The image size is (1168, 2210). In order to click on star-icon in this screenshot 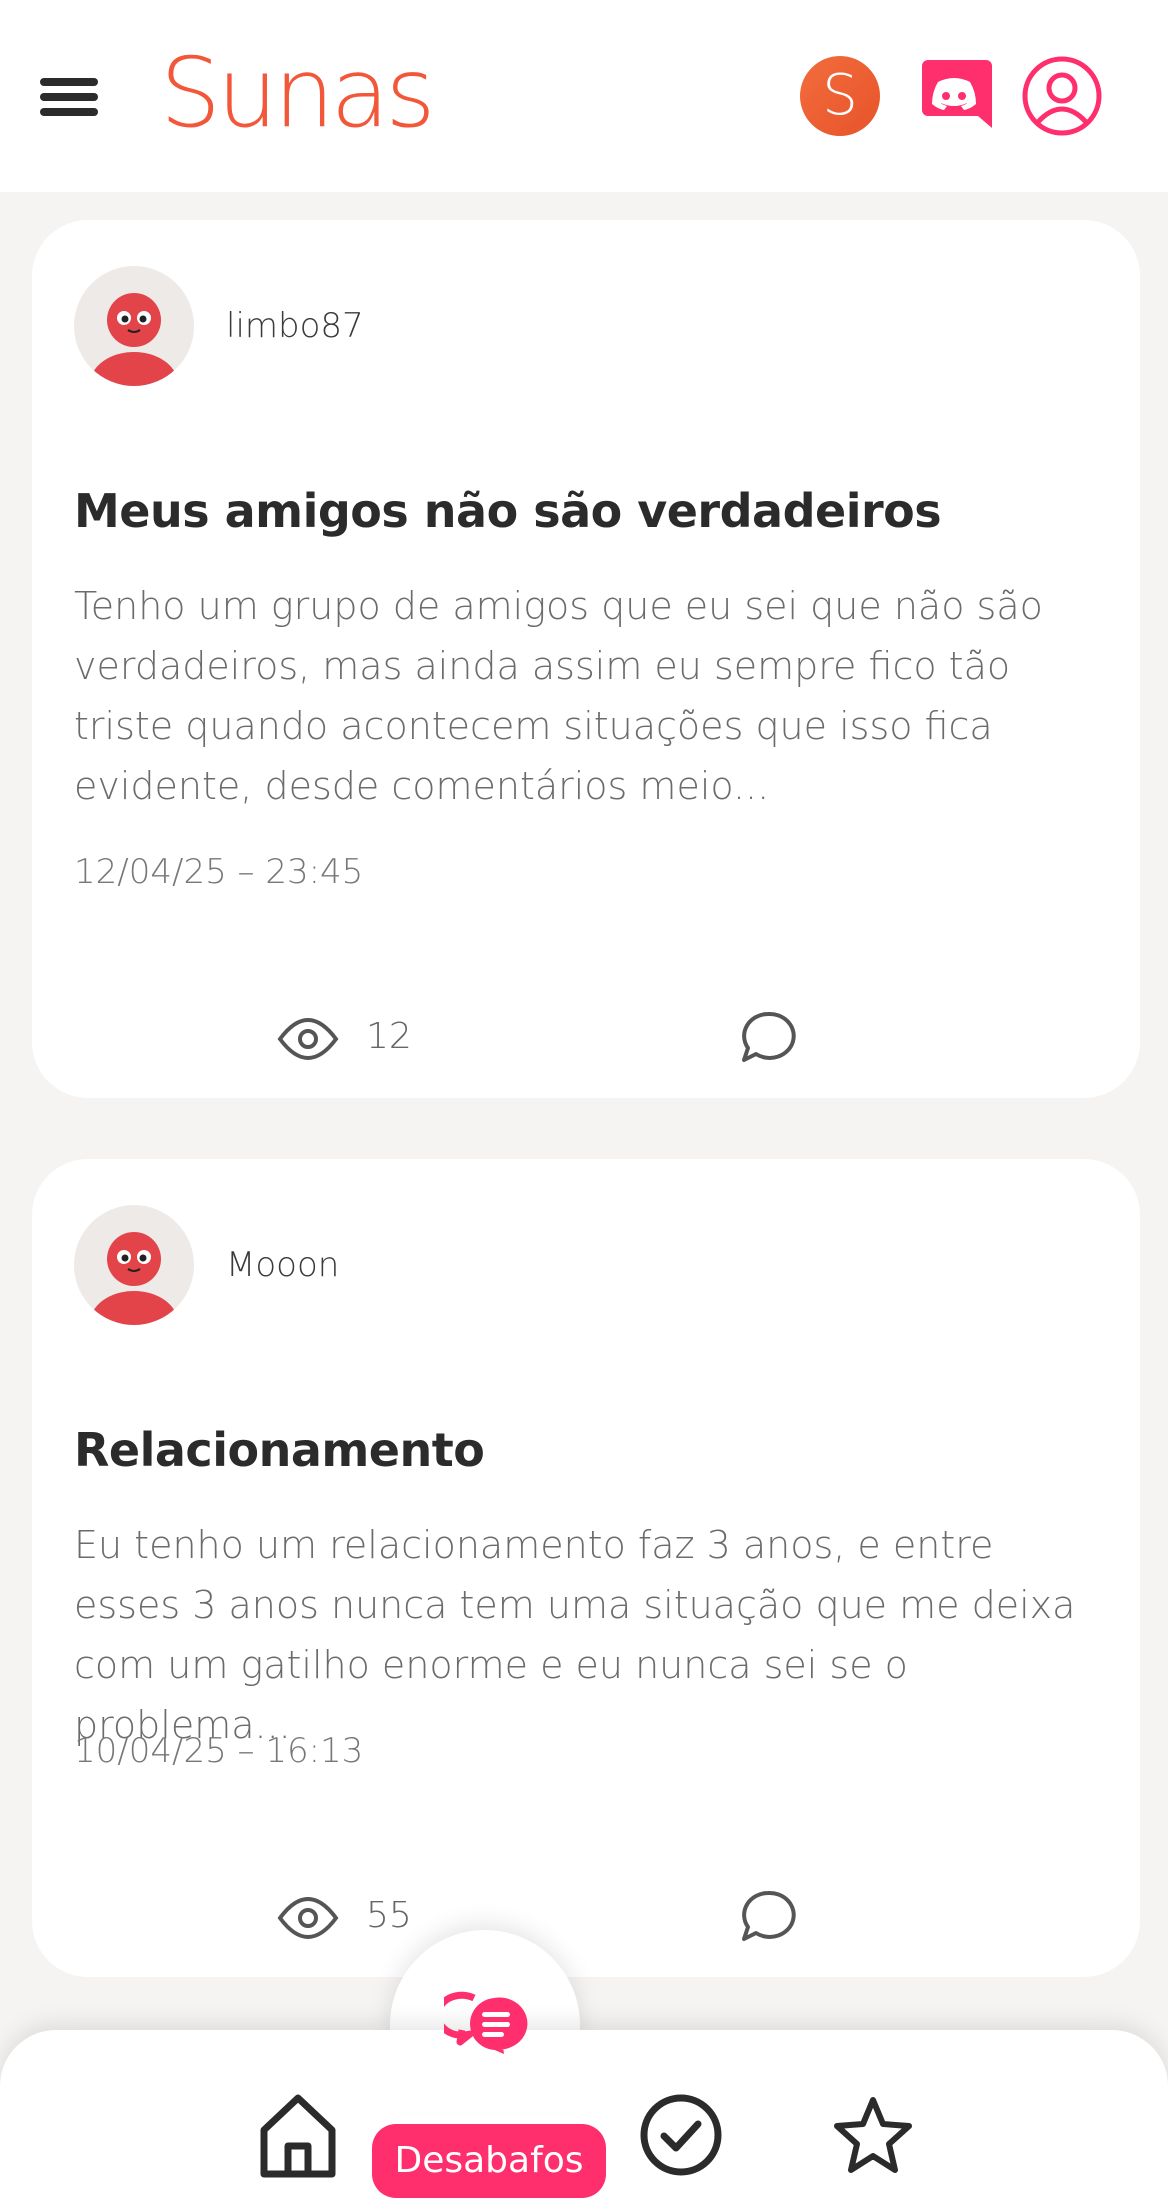, I will do `click(873, 2135)`.